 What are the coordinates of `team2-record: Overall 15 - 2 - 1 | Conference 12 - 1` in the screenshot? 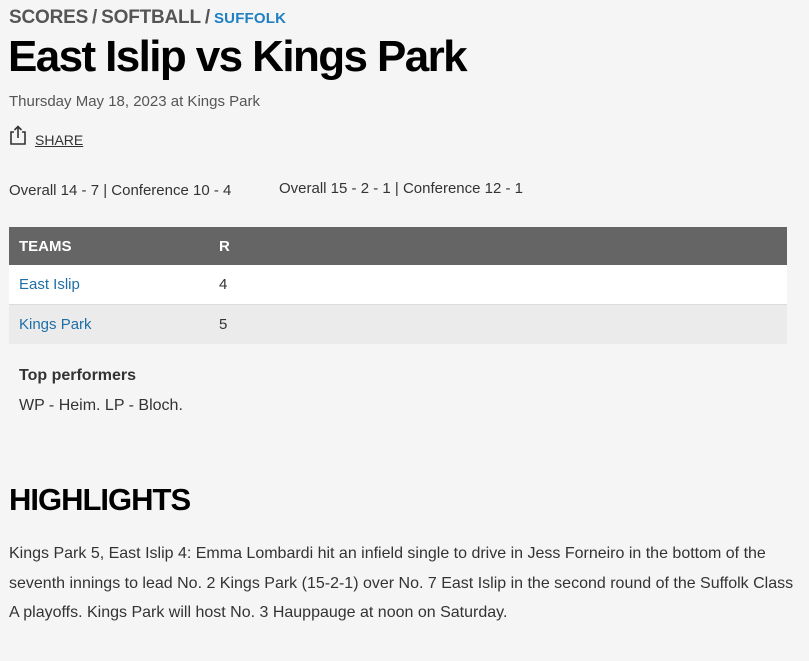 It's located at (401, 188).